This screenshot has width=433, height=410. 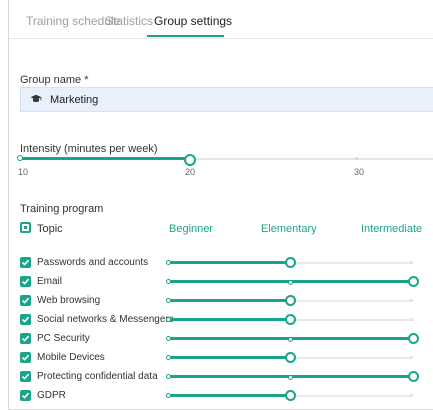 What do you see at coordinates (129, 21) in the screenshot?
I see `tab-statistics: Statistics` at bounding box center [129, 21].